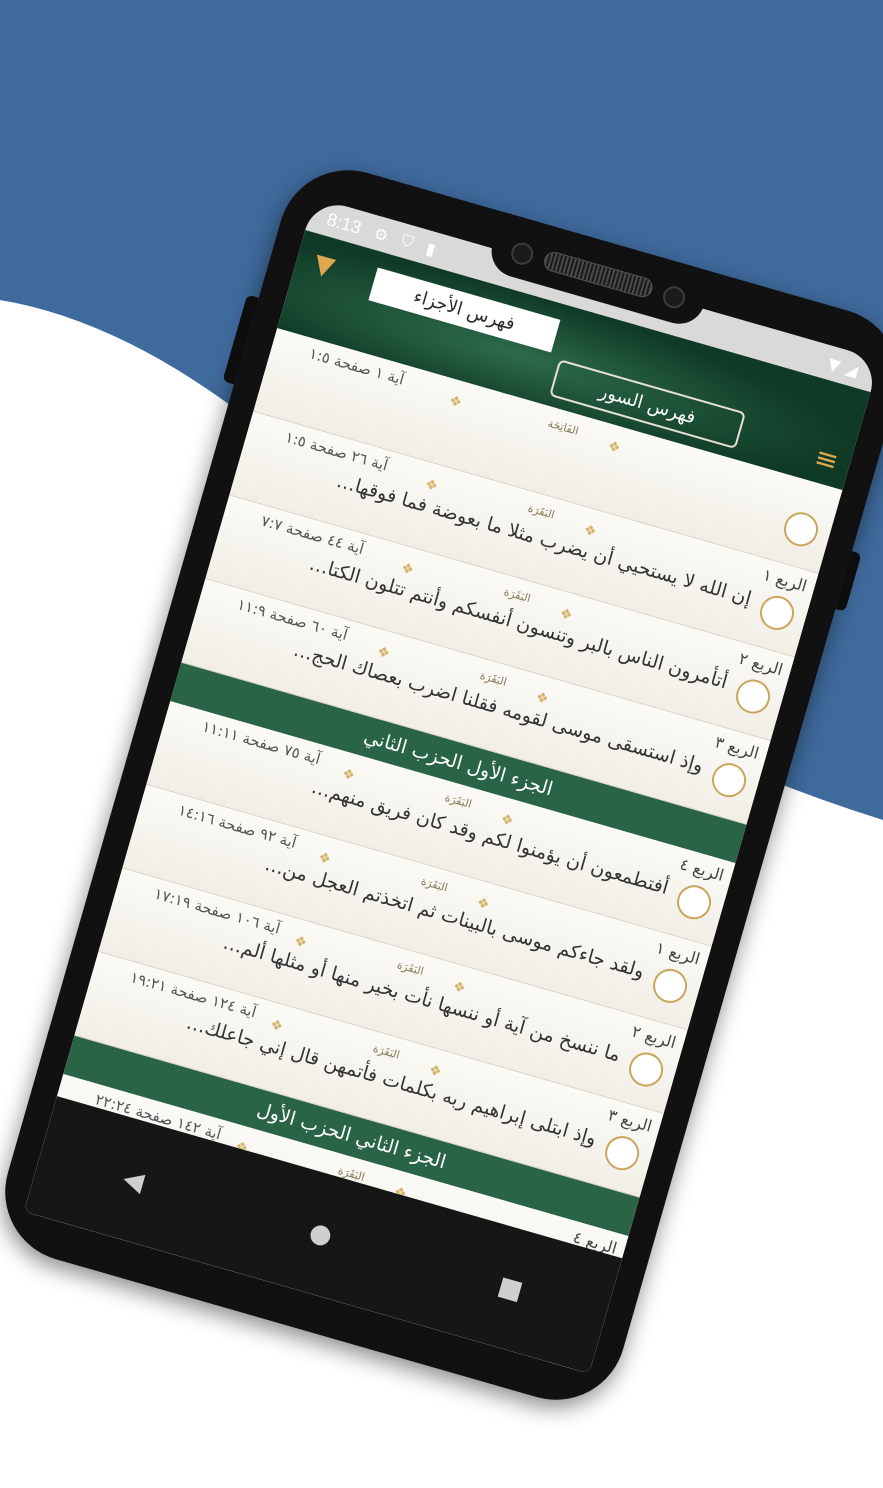 The height and width of the screenshot is (1488, 883). Describe the element at coordinates (133, 1180) in the screenshot. I see `back-triangle-icon: ◀` at that location.